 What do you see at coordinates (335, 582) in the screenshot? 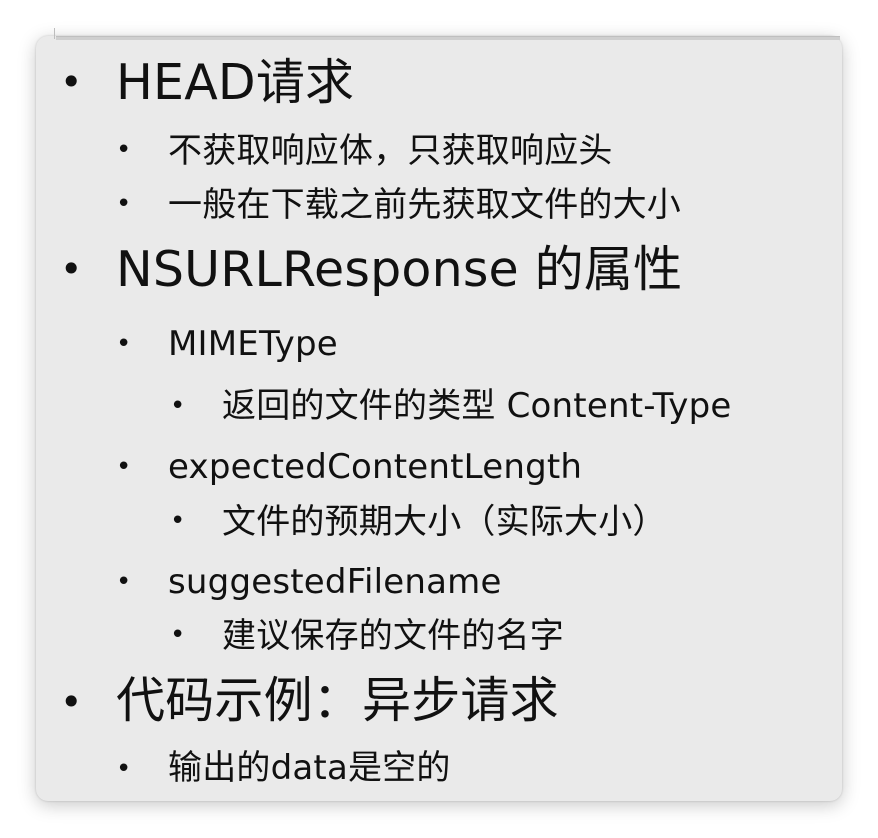
I see `list-item: suggestedFilename` at bounding box center [335, 582].